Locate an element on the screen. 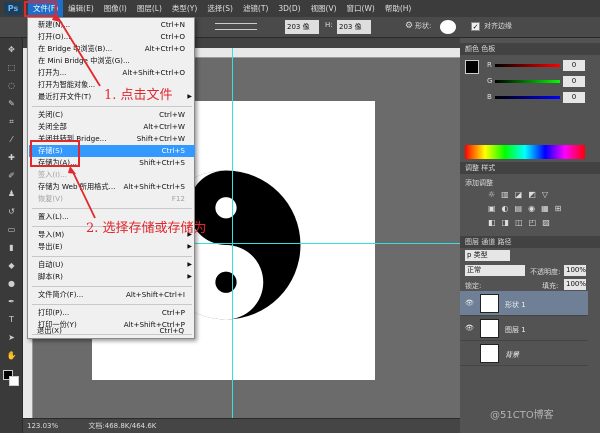  watermark: @51CTO博客 is located at coordinates (522, 415).